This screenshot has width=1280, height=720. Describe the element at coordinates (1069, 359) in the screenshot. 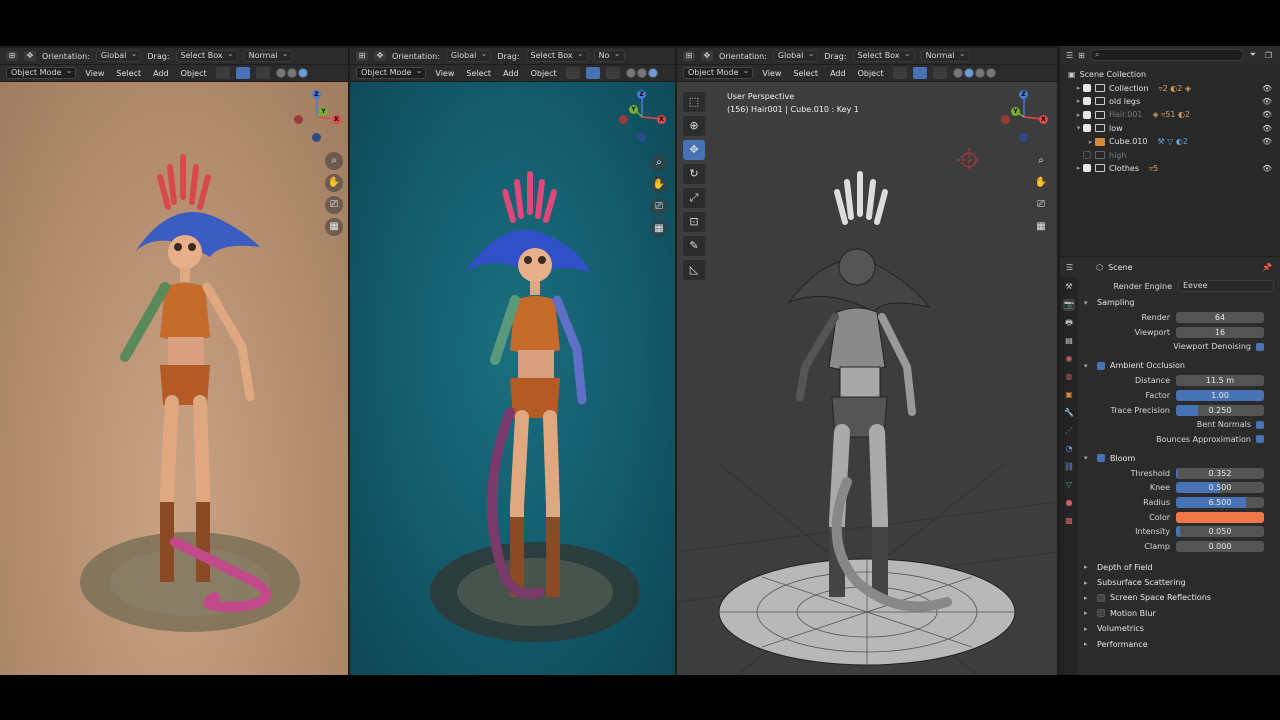

I see `scene-tab-icon: ◉` at that location.